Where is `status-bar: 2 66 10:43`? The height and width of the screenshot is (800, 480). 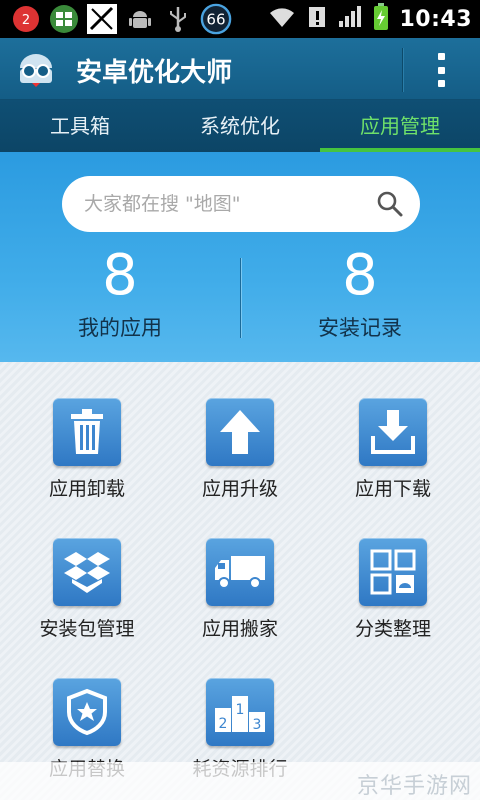
status-bar: 2 66 10:43 is located at coordinates (240, 19).